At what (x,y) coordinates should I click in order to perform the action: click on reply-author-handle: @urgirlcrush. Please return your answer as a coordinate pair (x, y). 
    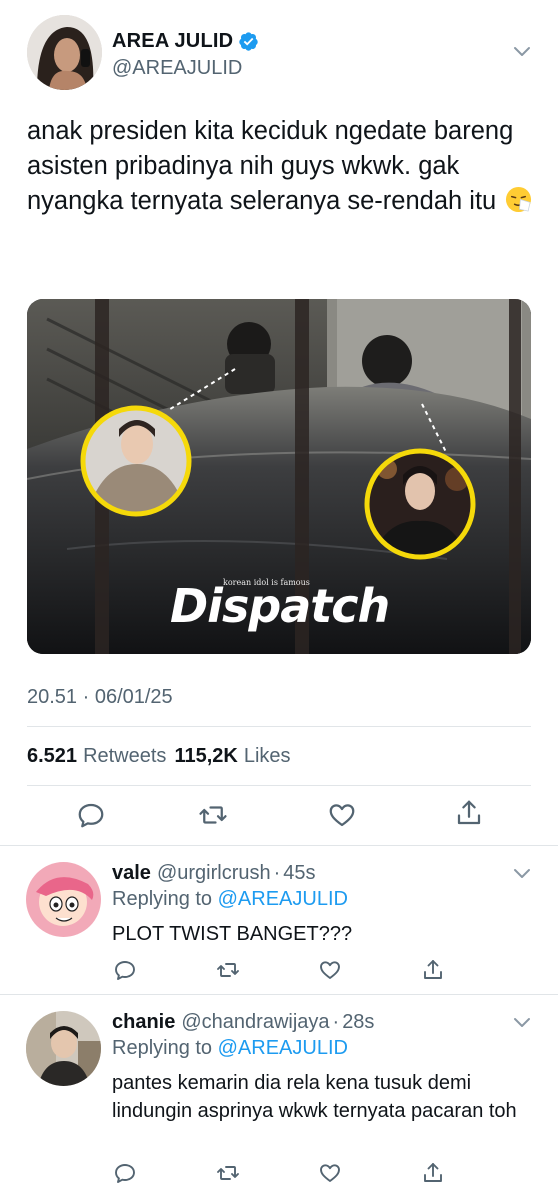
    Looking at the image, I should click on (214, 873).